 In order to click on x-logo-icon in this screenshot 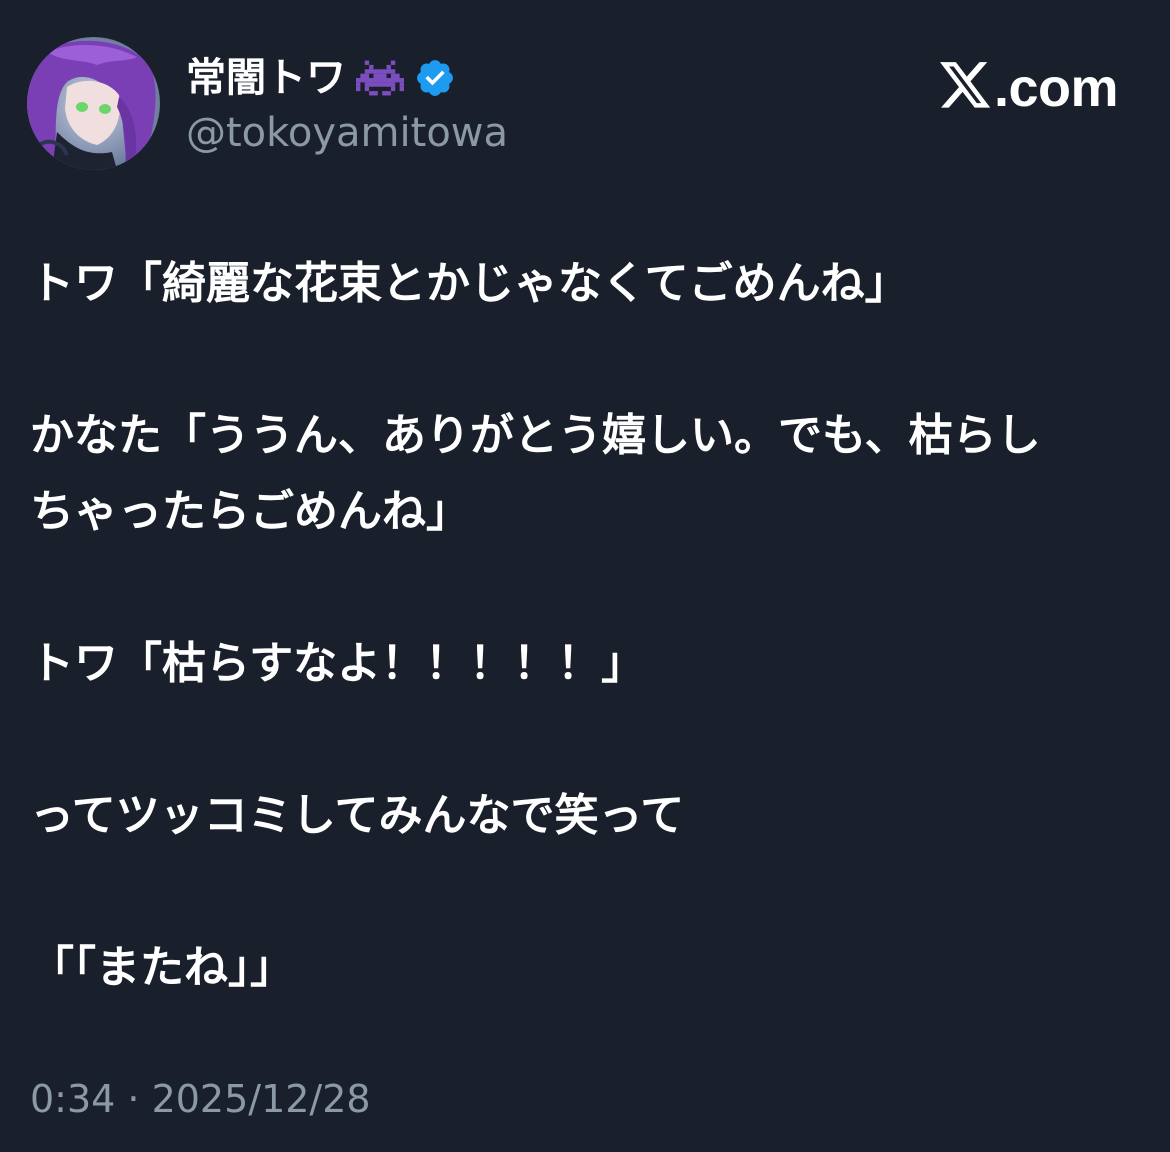, I will do `click(965, 88)`.